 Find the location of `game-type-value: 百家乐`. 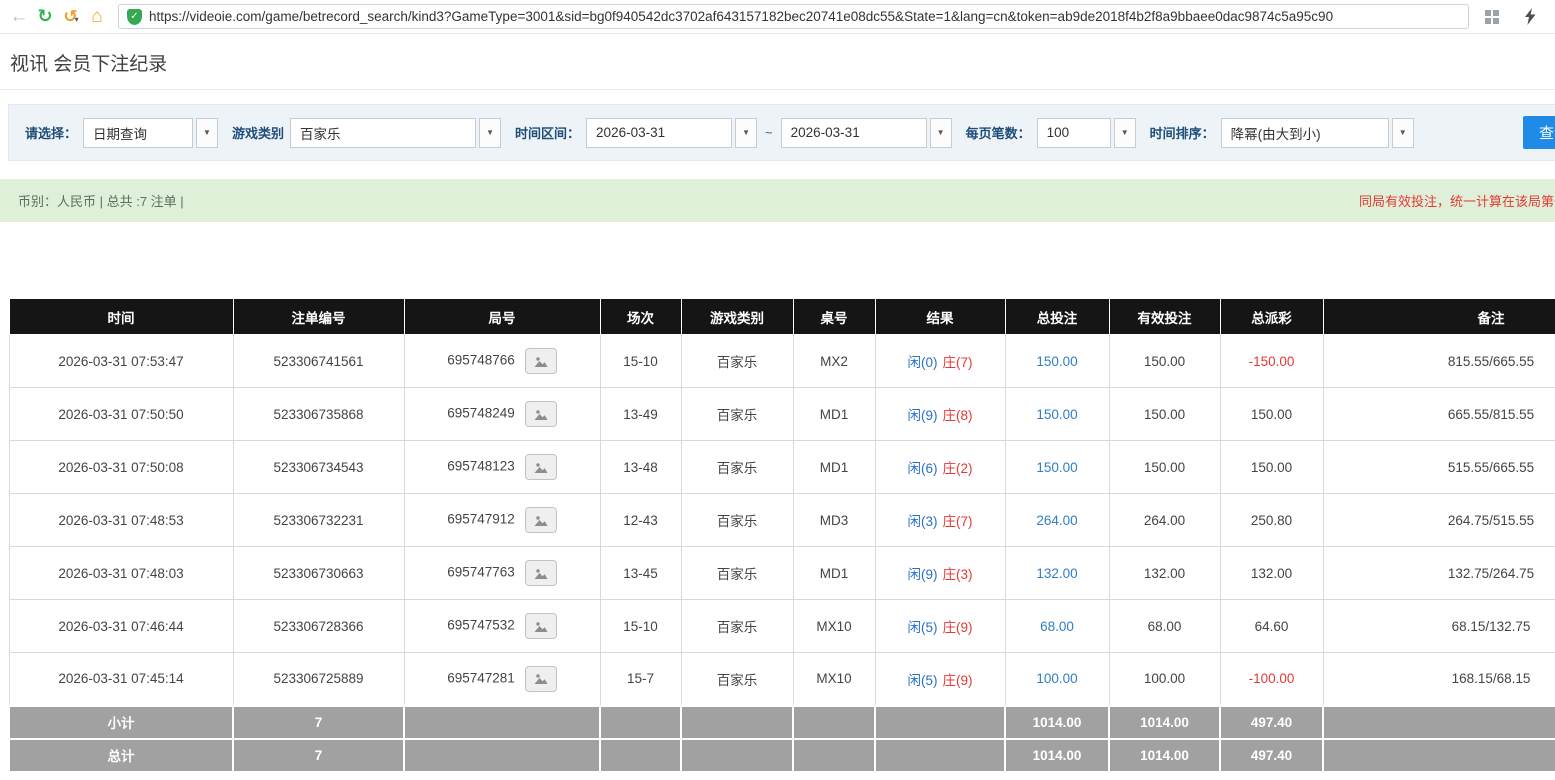

game-type-value: 百家乐 is located at coordinates (383, 132).